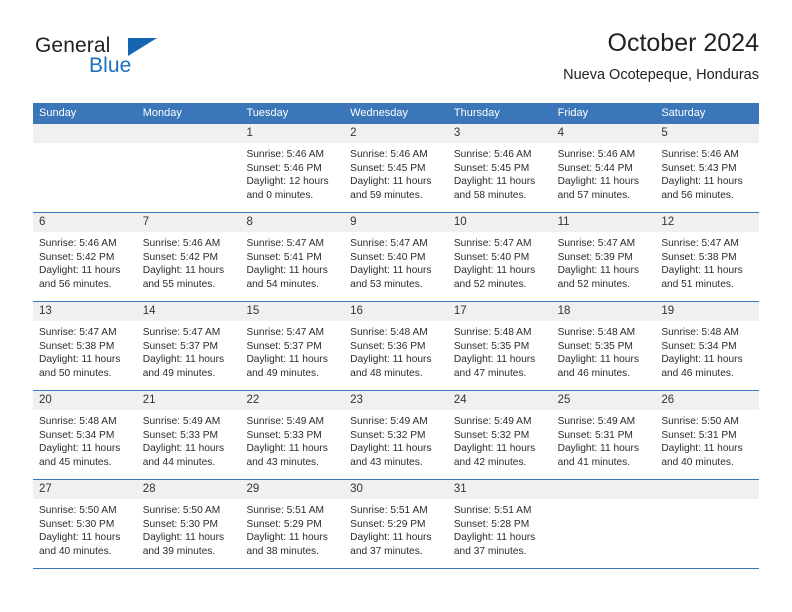  What do you see at coordinates (595, 435) in the screenshot?
I see `day-detail-line: Sunset: 5:31 PM` at bounding box center [595, 435].